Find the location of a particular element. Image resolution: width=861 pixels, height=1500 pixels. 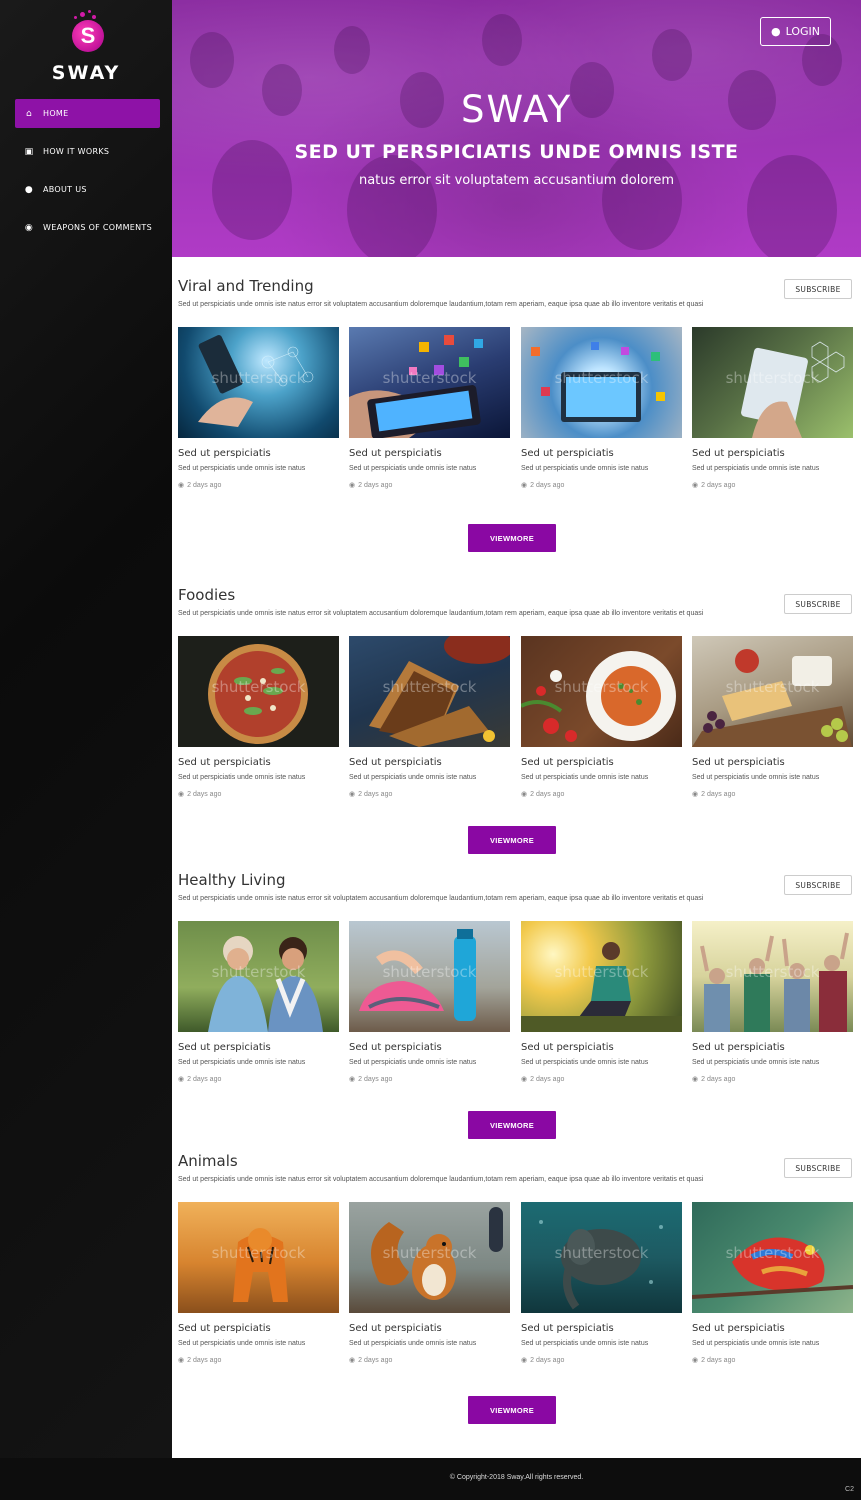

login-label: LOGIN is located at coordinates (802, 31).